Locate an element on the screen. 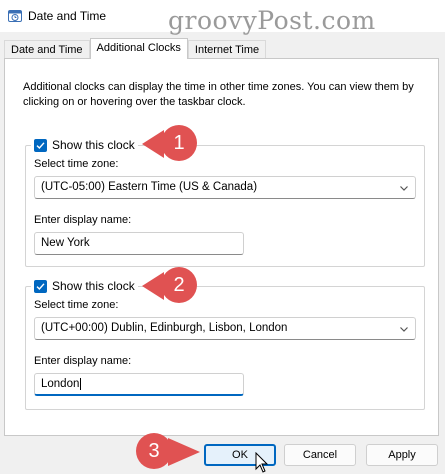 The height and width of the screenshot is (474, 445). callout-3-number: 3 is located at coordinates (154, 451).